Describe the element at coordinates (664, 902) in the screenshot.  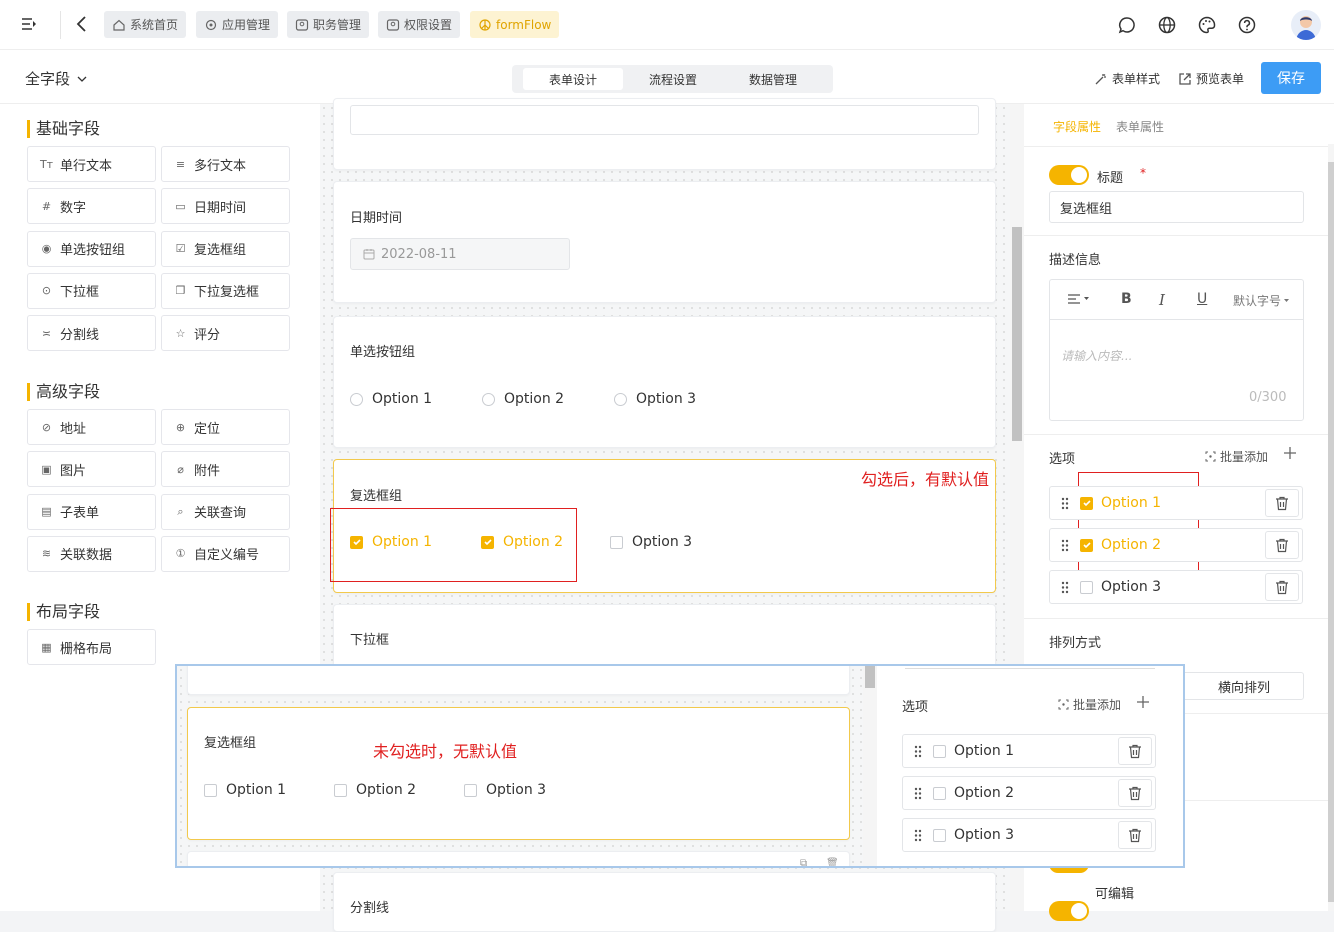
I see `divider-field-card: 分割线` at that location.